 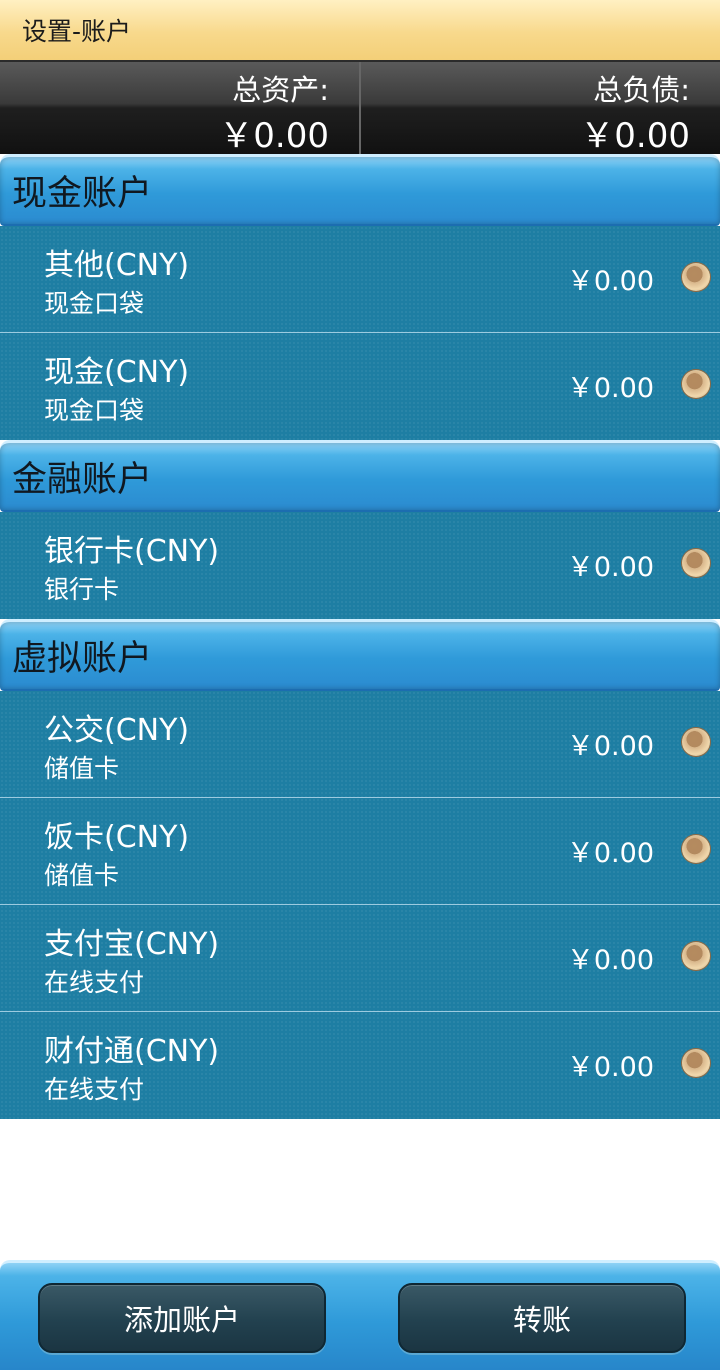 I want to click on account-row-bus: 公交(CNY) 储值卡 ￥0.00, so click(x=360, y=744).